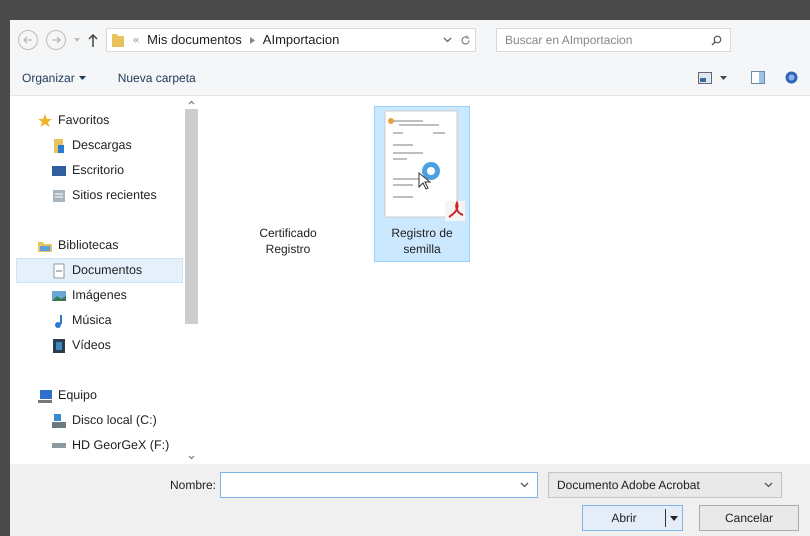 Image resolution: width=810 pixels, height=536 pixels. I want to click on document-icon, so click(59, 270).